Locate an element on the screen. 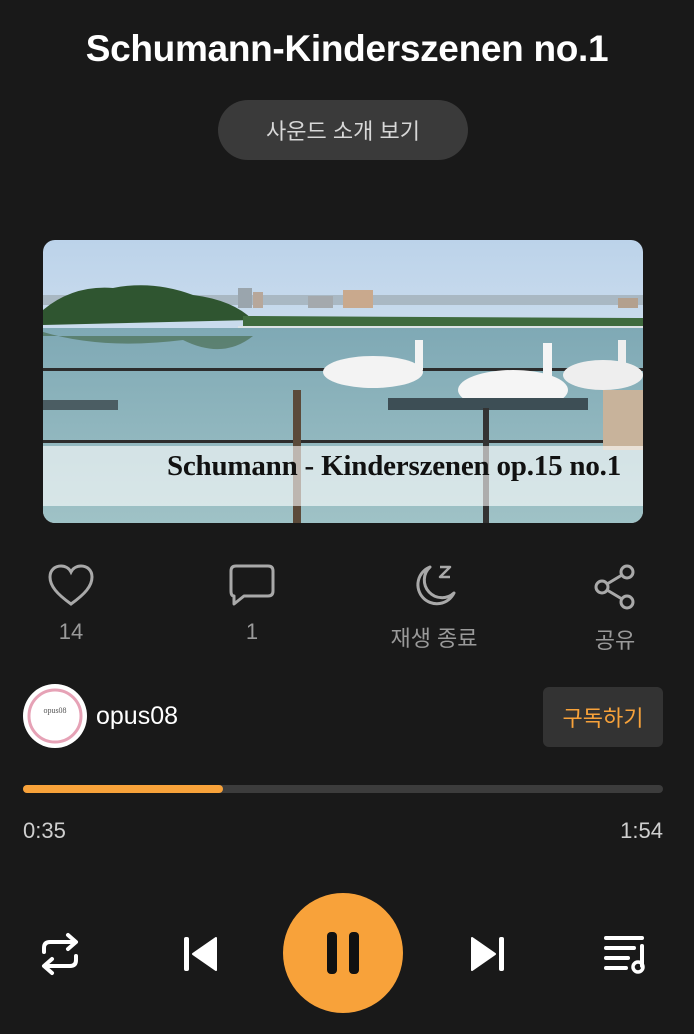 The image size is (694, 1034). previous-icon is located at coordinates (200, 954).